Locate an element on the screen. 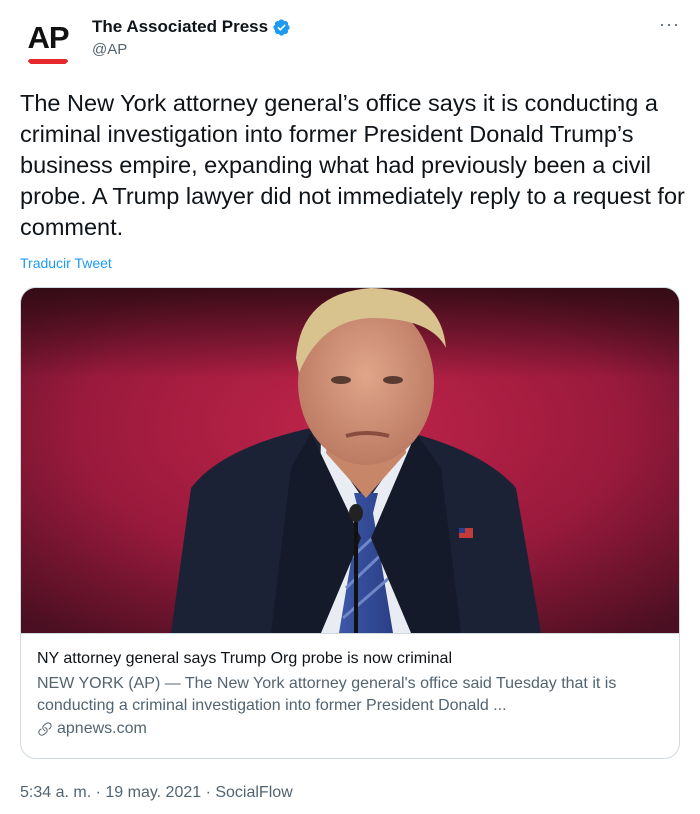 The image size is (700, 814). author-name-text: The Associated Press is located at coordinates (180, 26).